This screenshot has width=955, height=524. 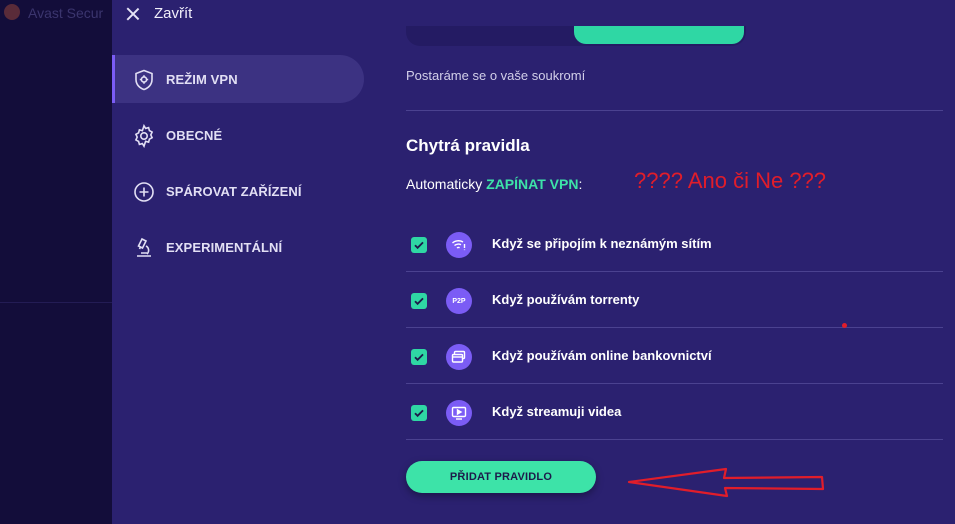 I want to click on rule-row: Když používám online bankovnictví, so click(x=674, y=356).